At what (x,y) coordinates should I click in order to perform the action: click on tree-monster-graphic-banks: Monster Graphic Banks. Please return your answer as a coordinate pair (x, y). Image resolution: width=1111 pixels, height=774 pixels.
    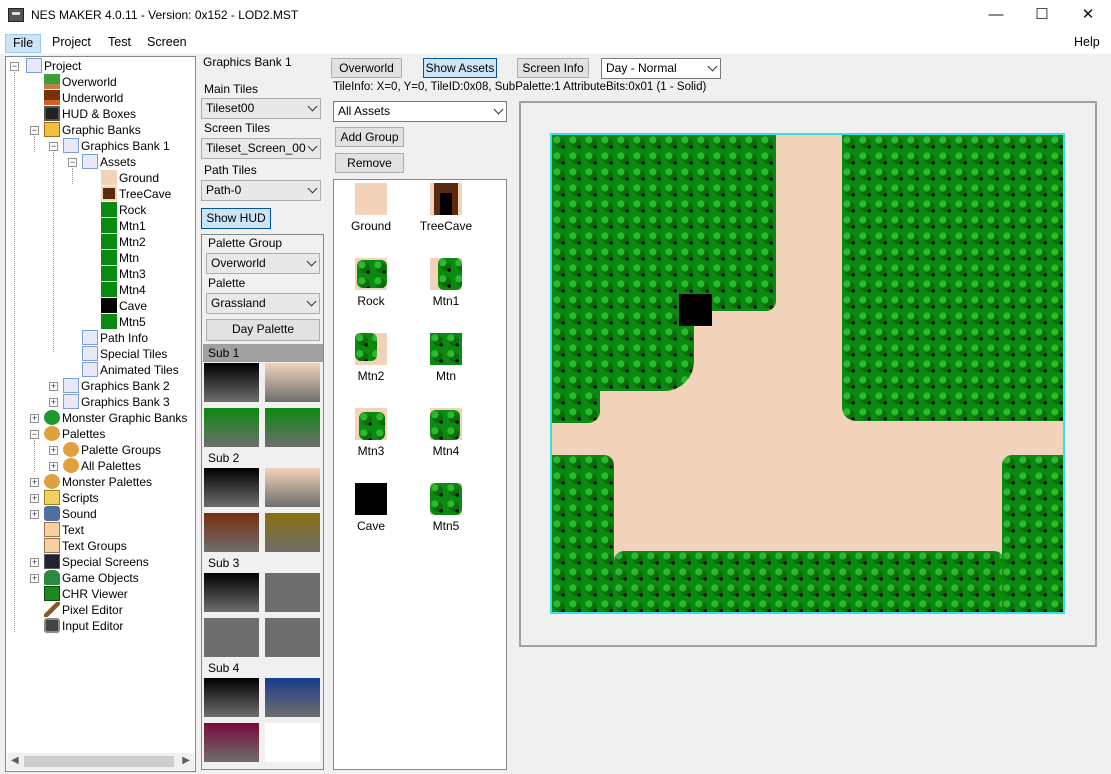
    Looking at the image, I should click on (115, 418).